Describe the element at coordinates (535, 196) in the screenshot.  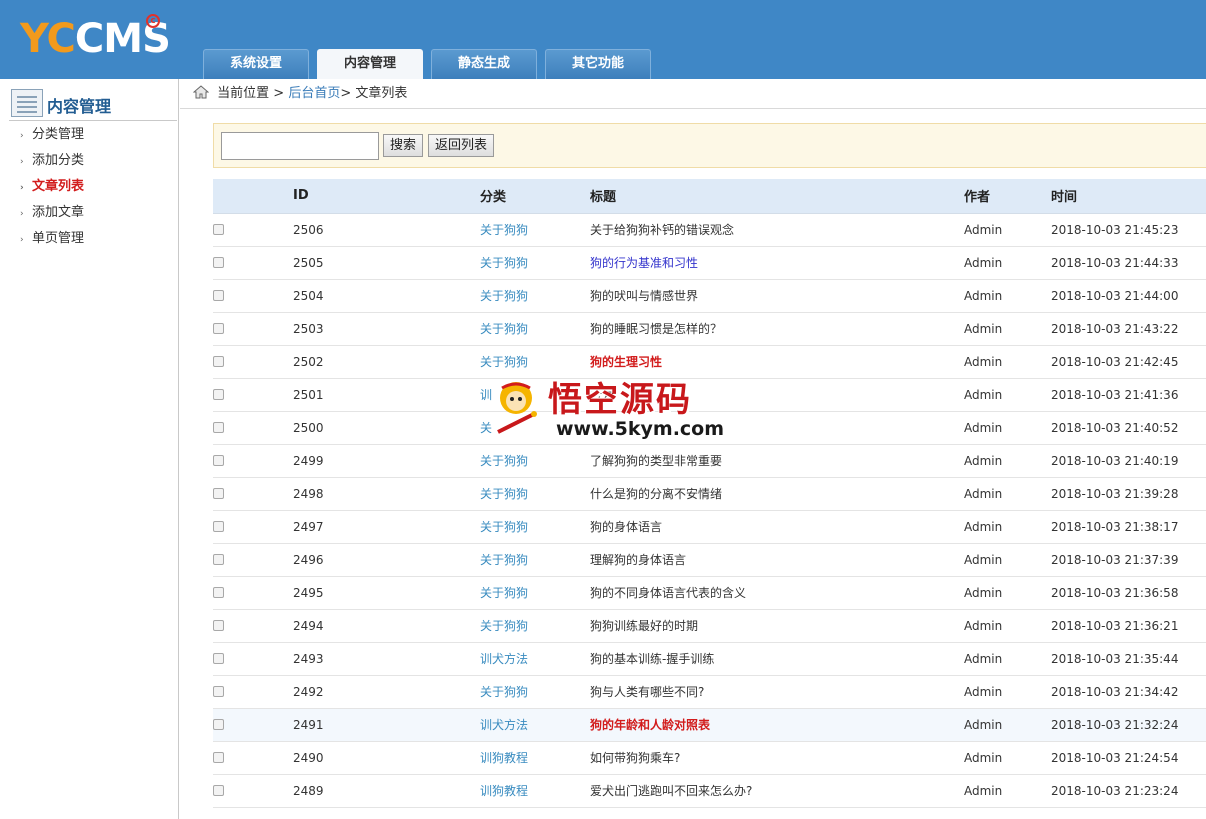
I see `header-category: 分类` at that location.